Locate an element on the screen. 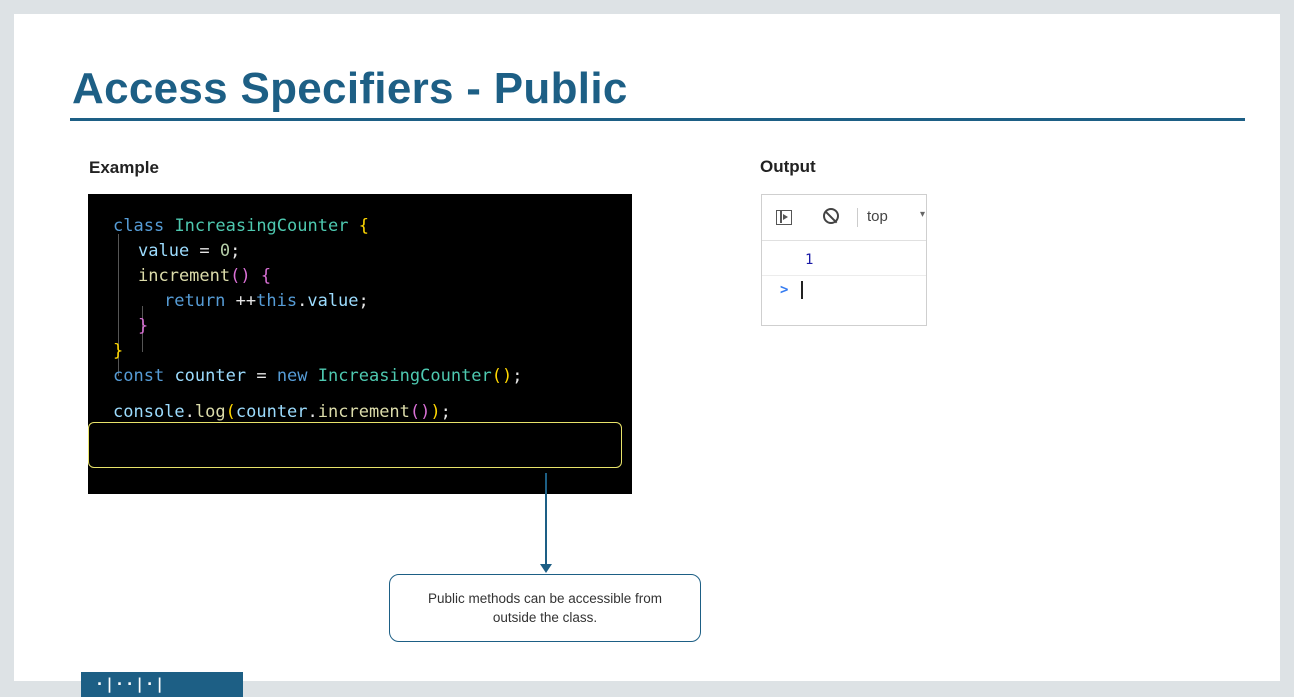 The width and height of the screenshot is (1294, 697). code-number: 0 is located at coordinates (225, 251).